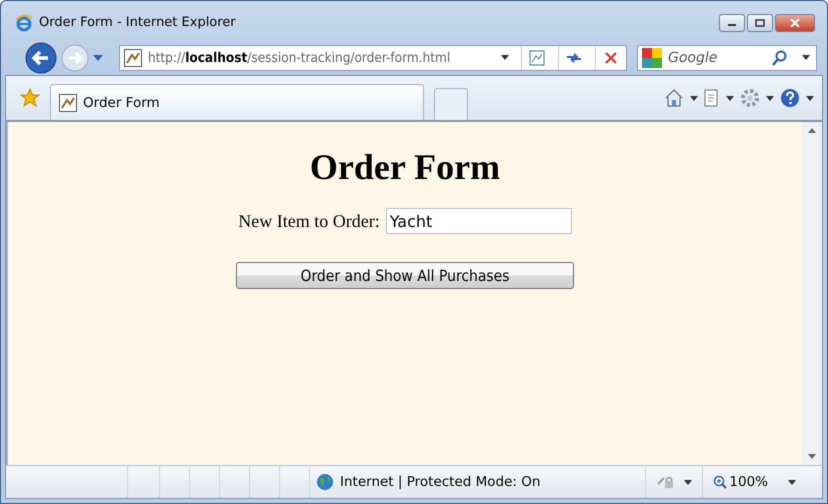 The height and width of the screenshot is (504, 828). Describe the element at coordinates (138, 22) in the screenshot. I see `window-title: Order Form - Internet Explorer` at that location.